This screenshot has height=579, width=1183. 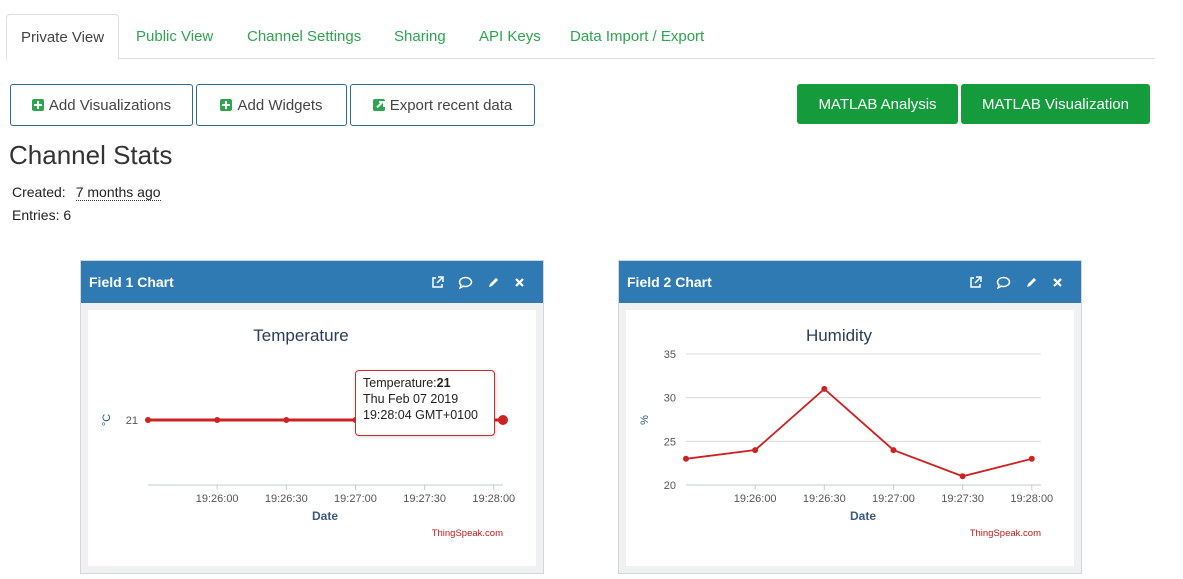 I want to click on y-axis-label: °C, so click(x=107, y=420).